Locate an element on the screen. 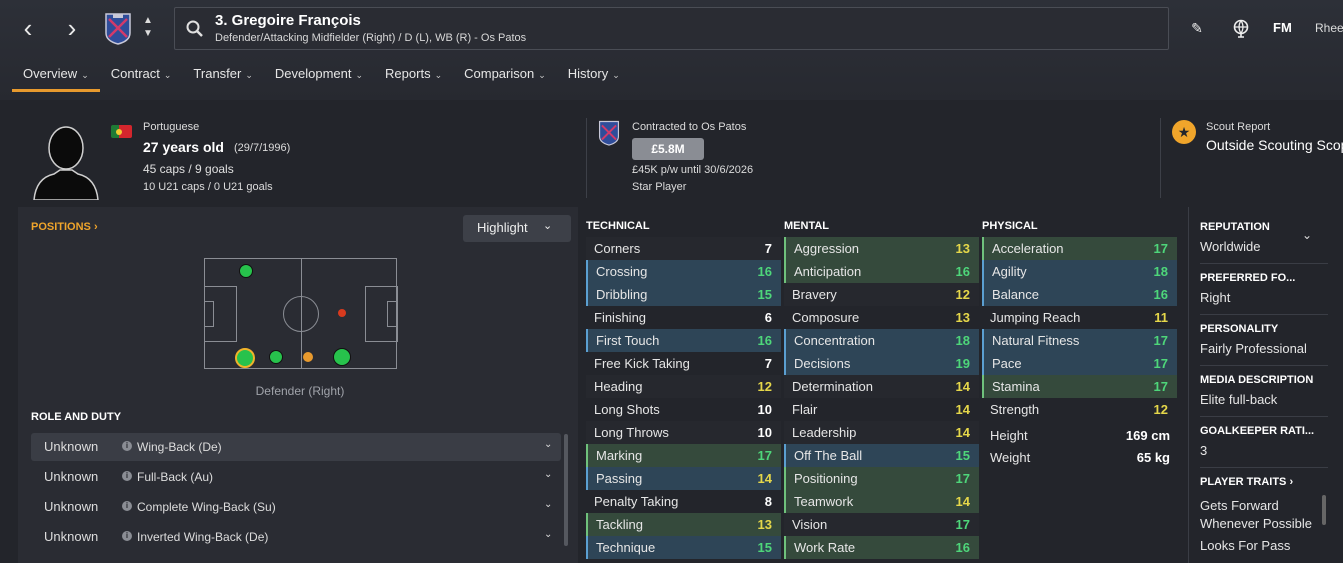  tab-history: History ⌄ is located at coordinates (594, 76).